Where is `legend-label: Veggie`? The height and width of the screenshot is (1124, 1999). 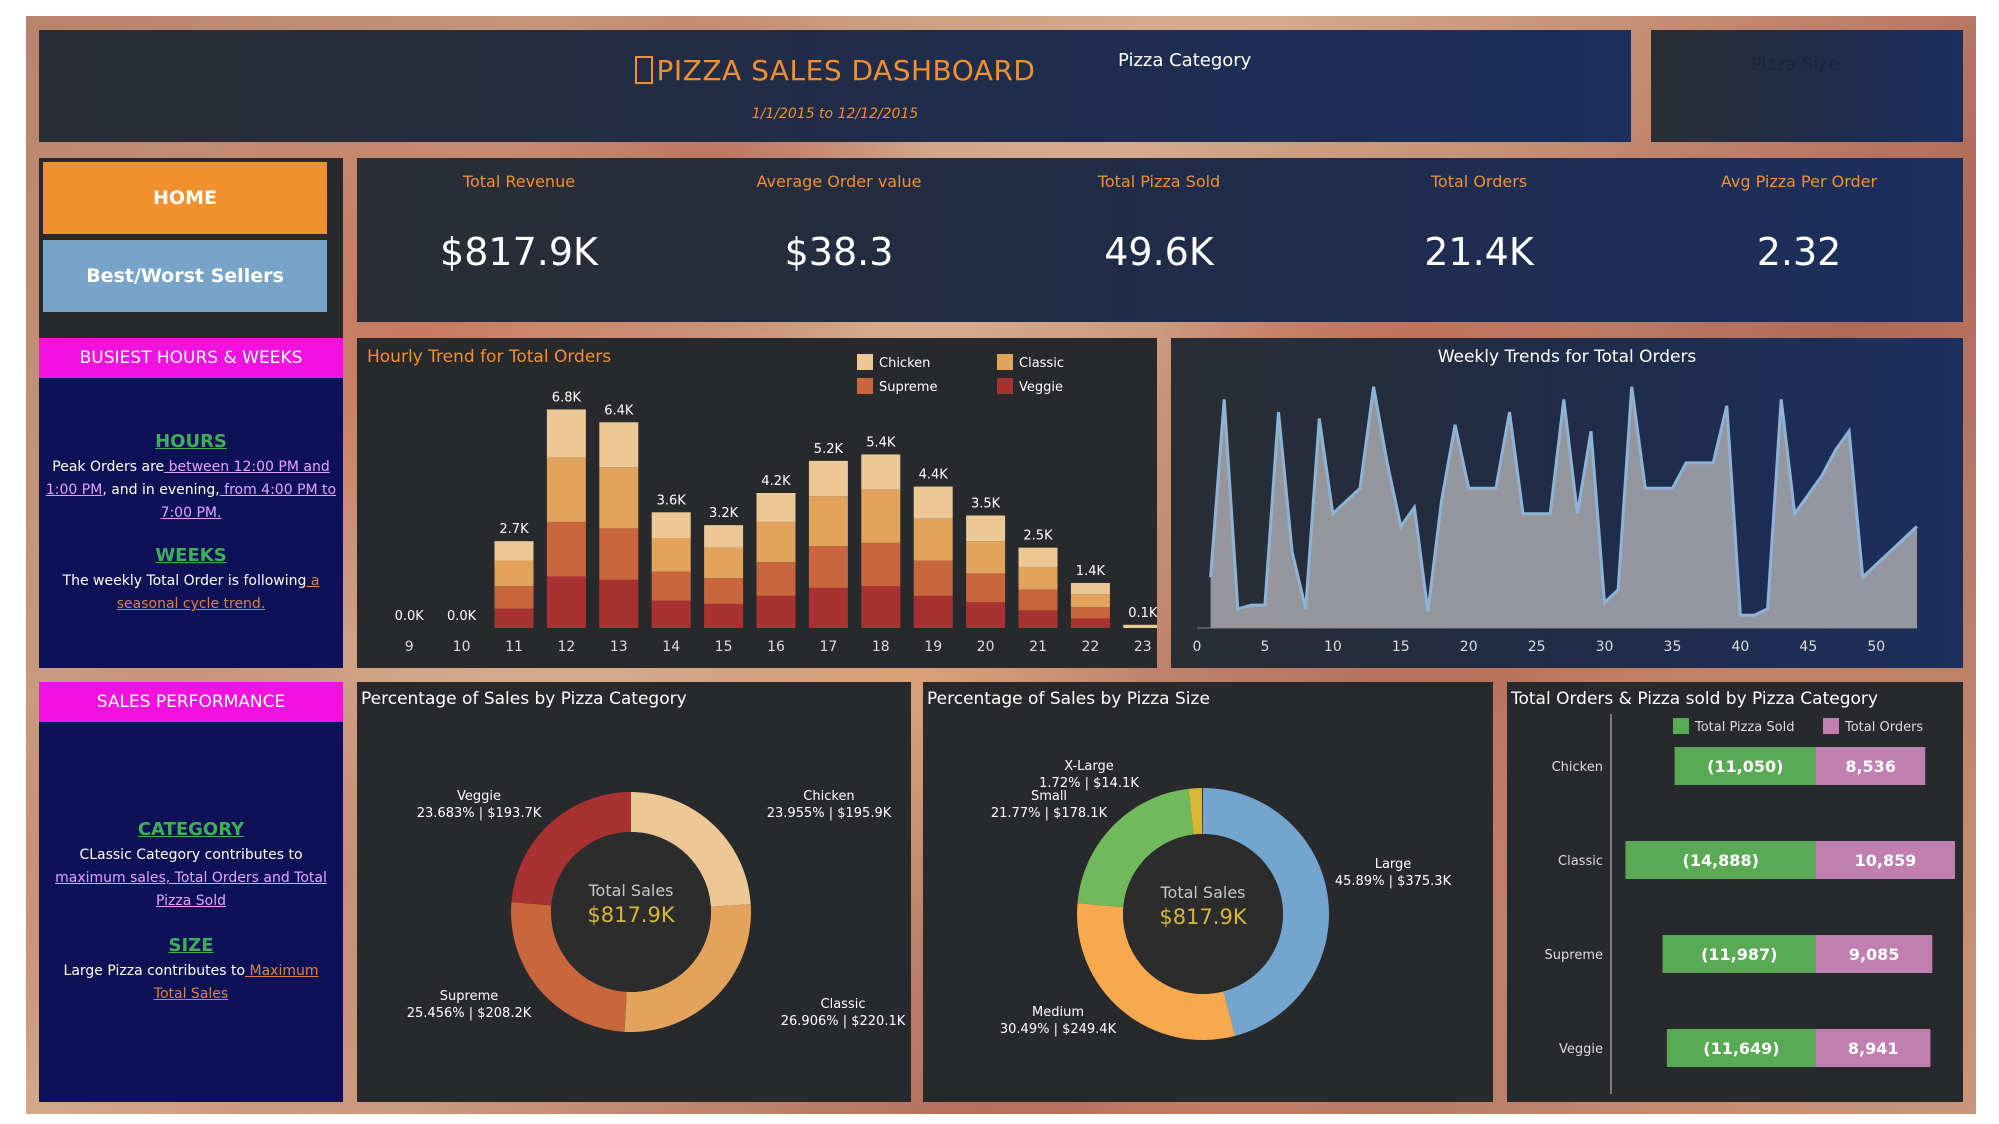
legend-label: Veggie is located at coordinates (1041, 387).